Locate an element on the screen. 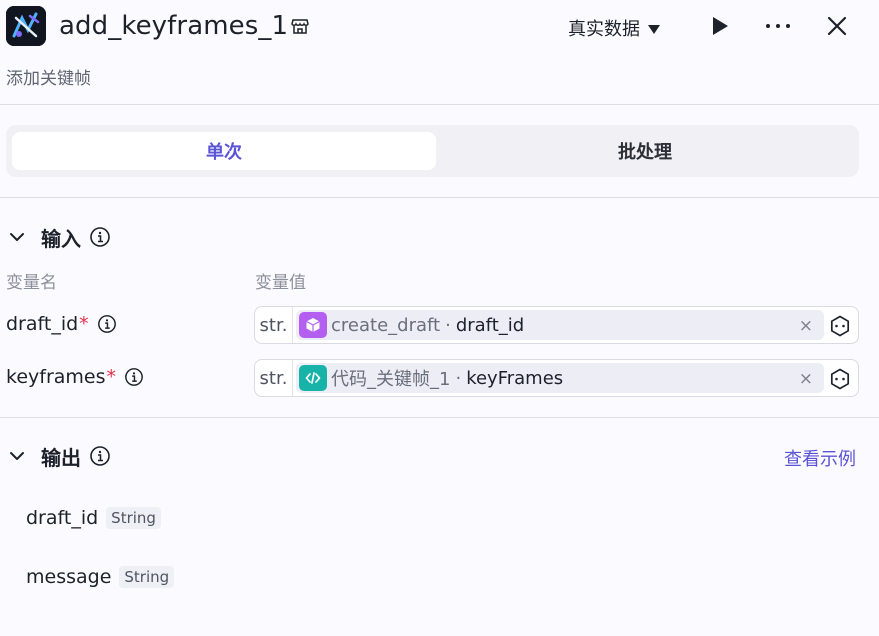 This screenshot has width=879, height=636. param-name-draft-id: draft_id * is located at coordinates (61, 324).